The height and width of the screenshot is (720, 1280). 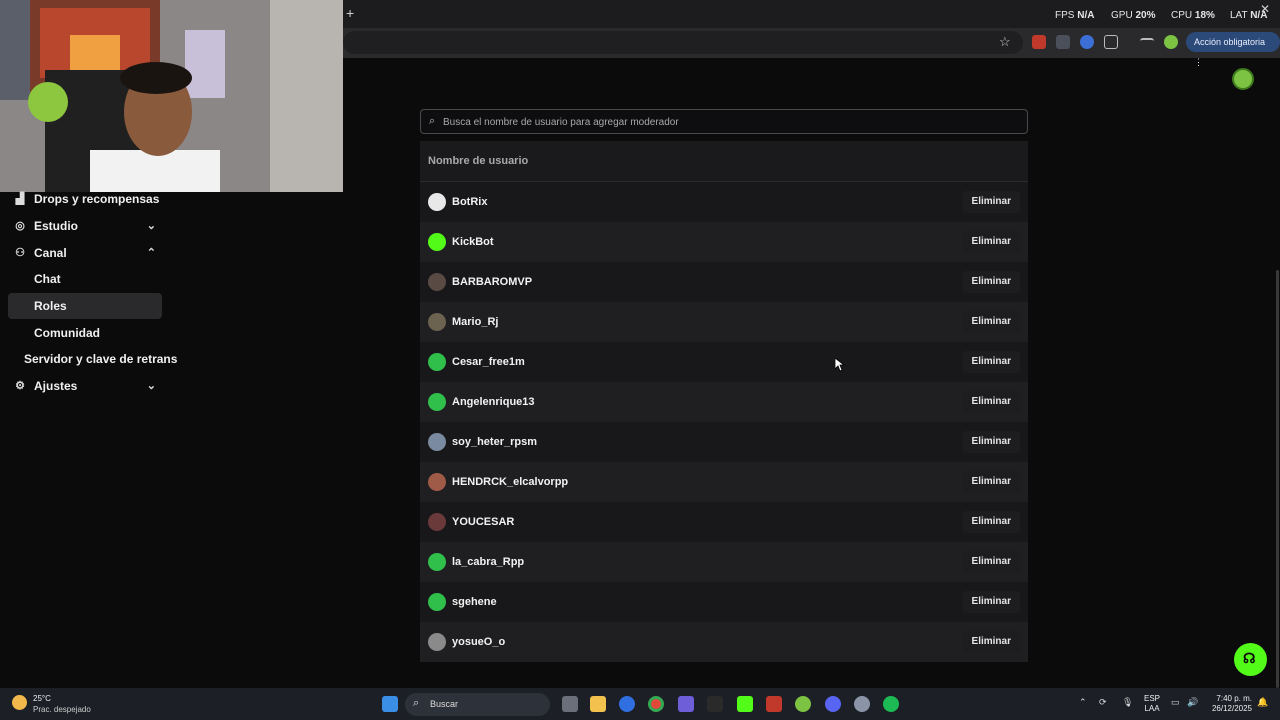 What do you see at coordinates (492, 282) in the screenshot?
I see `username: BARBAROMVP` at bounding box center [492, 282].